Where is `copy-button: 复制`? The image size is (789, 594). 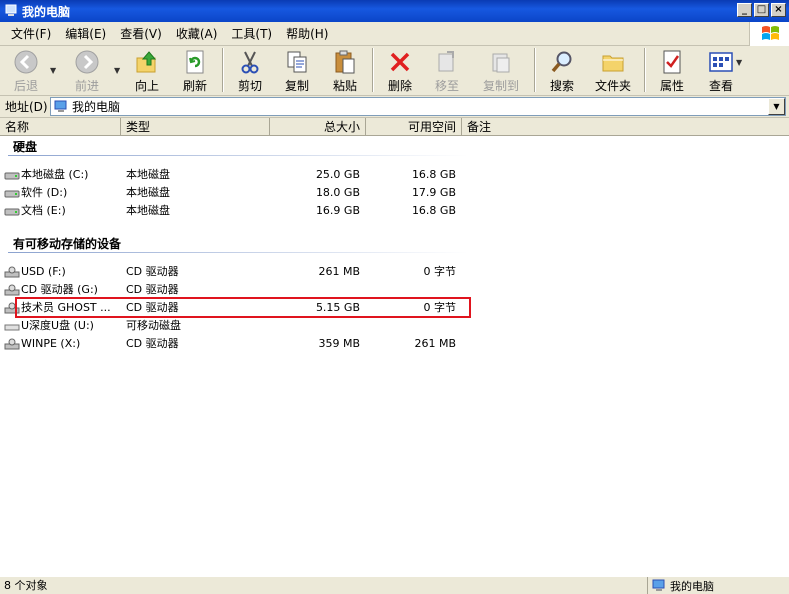
copy-button: 复制 is located at coordinates (297, 71).